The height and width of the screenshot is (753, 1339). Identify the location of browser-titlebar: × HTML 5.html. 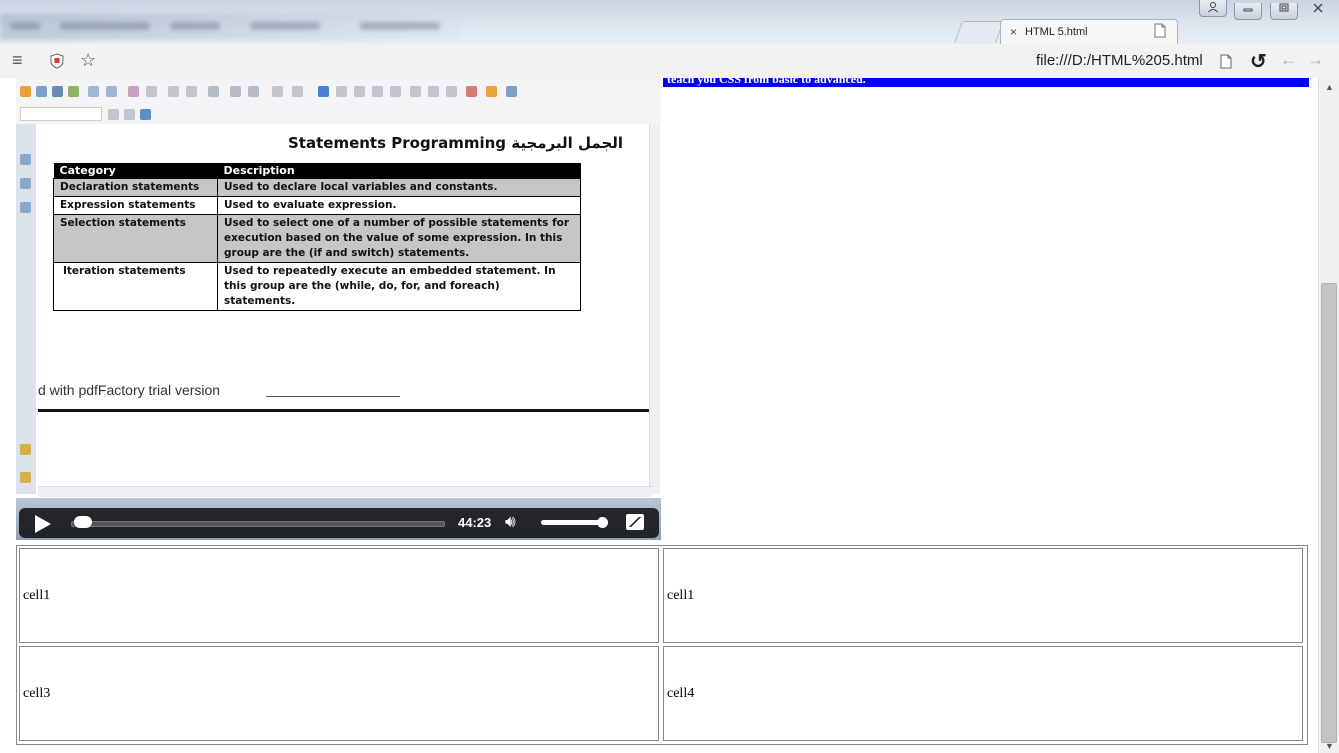
(669, 22).